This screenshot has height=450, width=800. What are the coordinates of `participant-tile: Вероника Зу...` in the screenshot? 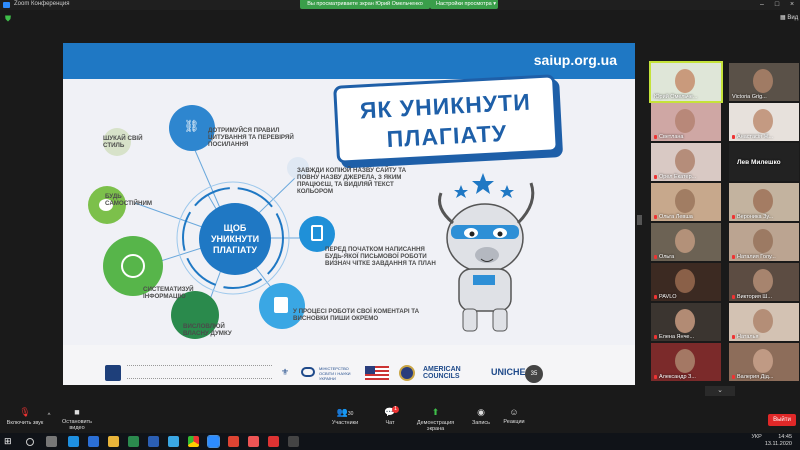 It's located at (764, 202).